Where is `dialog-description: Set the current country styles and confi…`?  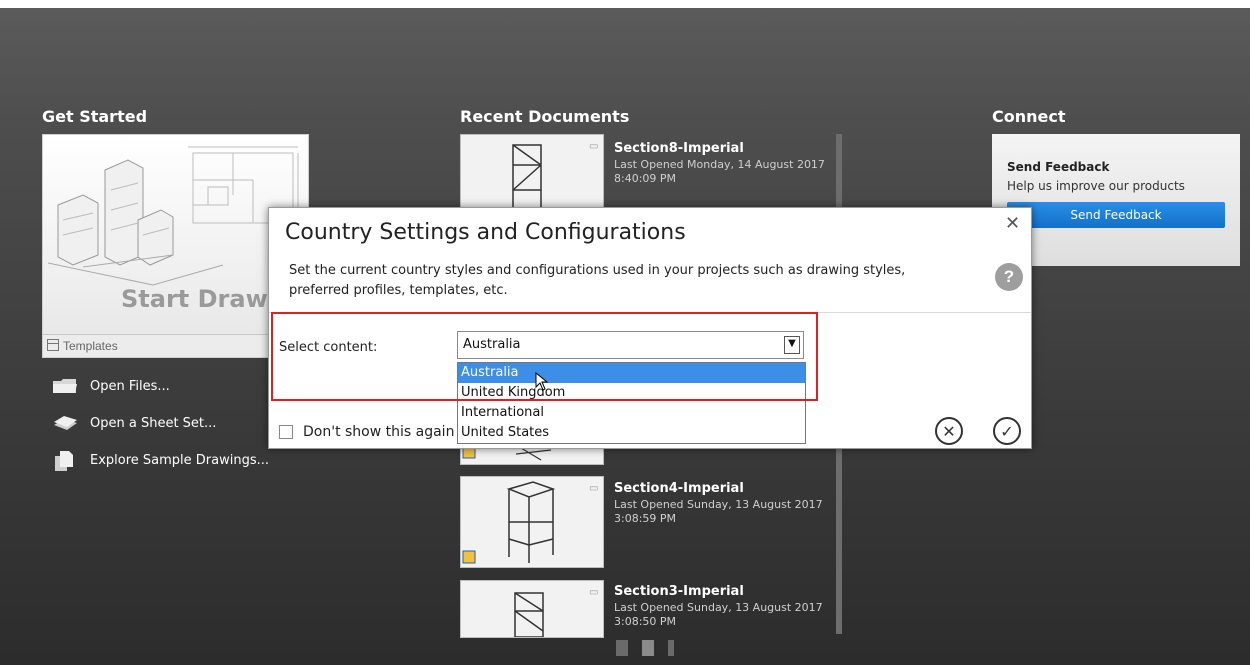
dialog-description: Set the current country styles and confi… is located at coordinates (597, 280).